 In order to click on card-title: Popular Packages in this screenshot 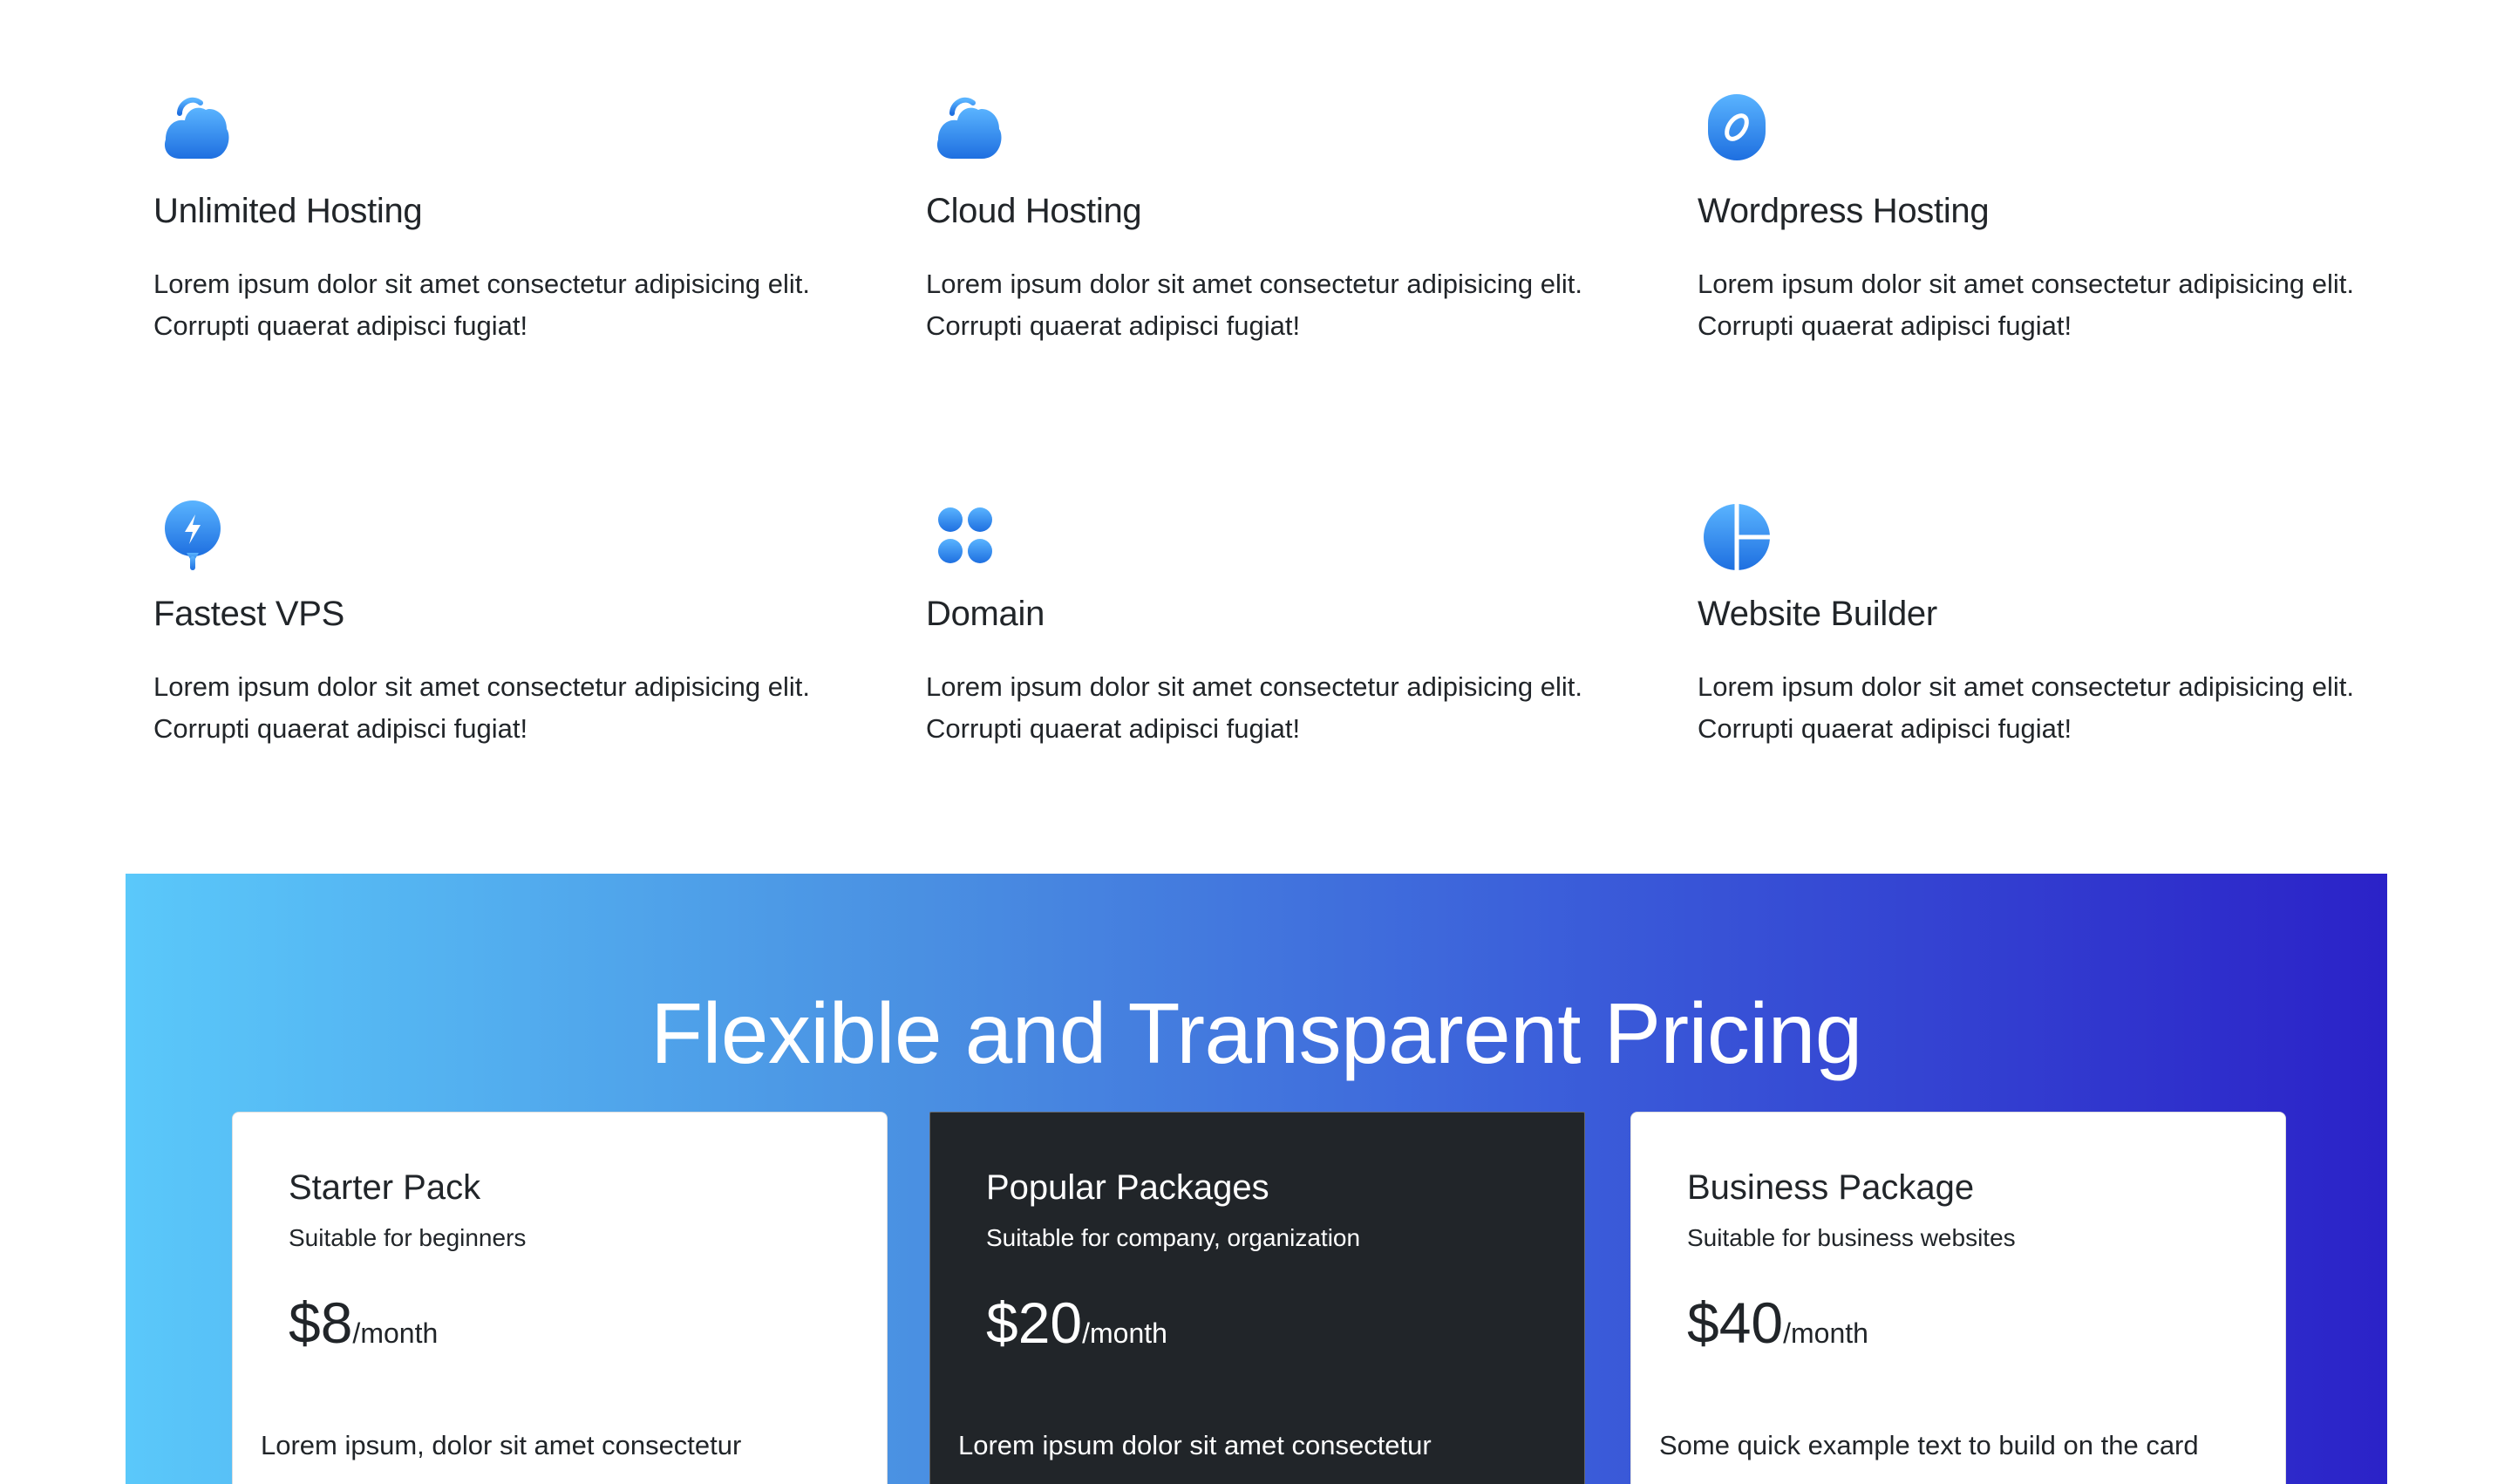, I will do `click(1127, 1187)`.